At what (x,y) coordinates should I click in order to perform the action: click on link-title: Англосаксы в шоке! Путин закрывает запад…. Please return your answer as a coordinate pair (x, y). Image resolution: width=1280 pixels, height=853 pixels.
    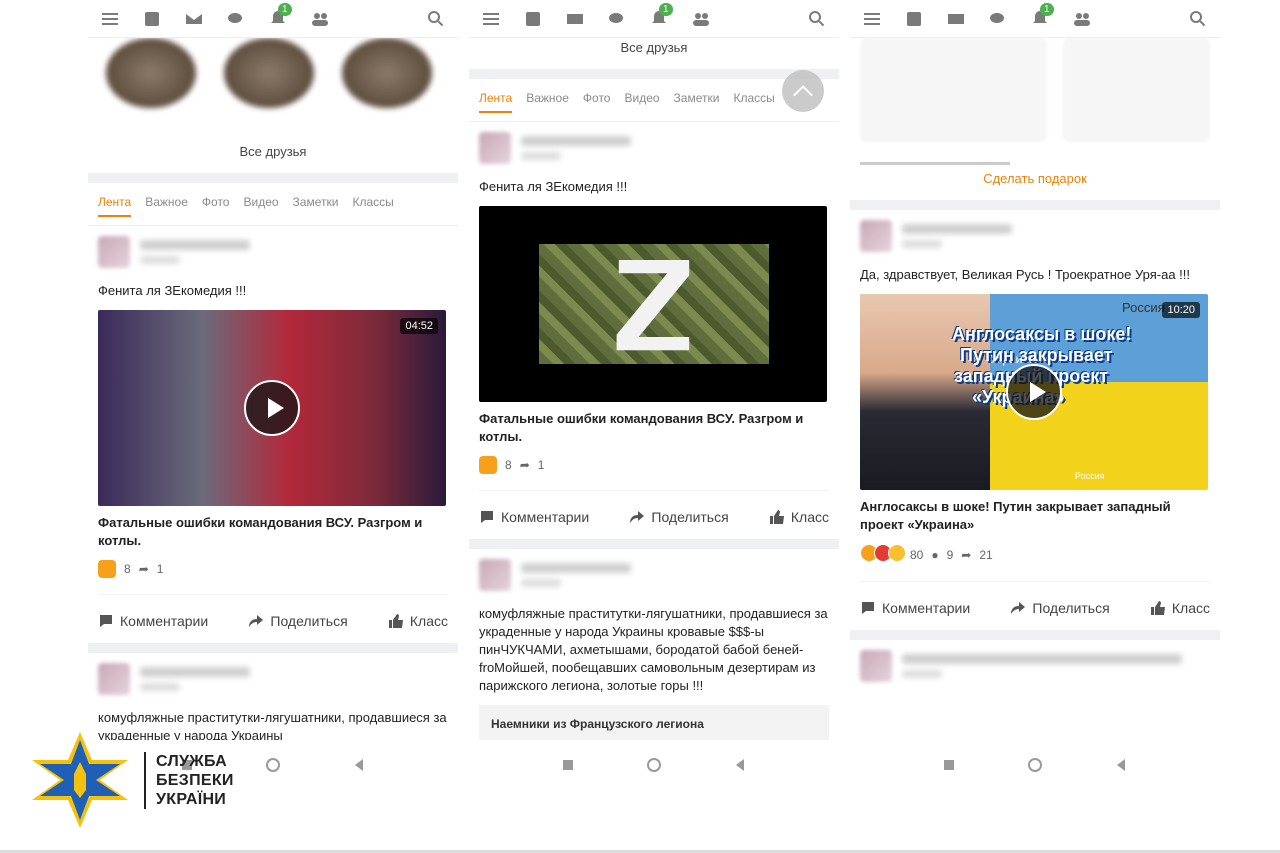
    Looking at the image, I should click on (1035, 516).